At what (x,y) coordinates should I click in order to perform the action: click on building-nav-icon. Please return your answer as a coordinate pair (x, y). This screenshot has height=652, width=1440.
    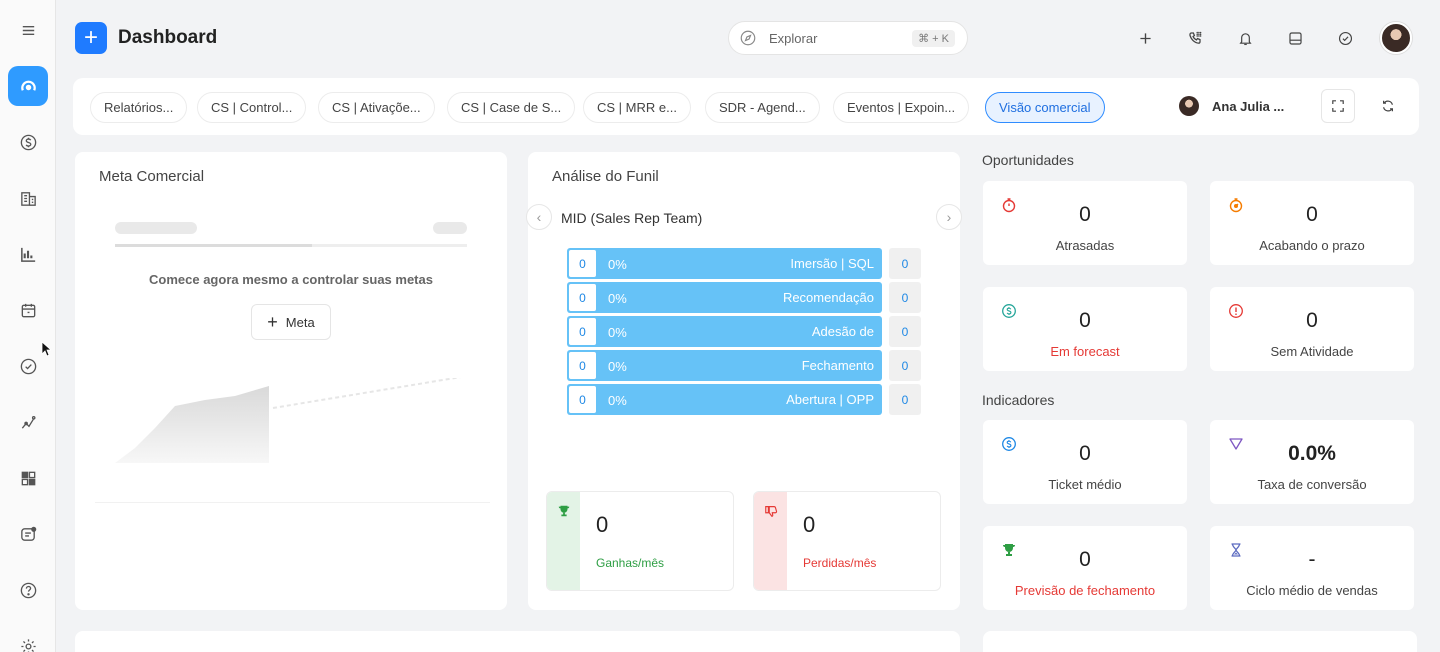
    Looking at the image, I should click on (28, 198).